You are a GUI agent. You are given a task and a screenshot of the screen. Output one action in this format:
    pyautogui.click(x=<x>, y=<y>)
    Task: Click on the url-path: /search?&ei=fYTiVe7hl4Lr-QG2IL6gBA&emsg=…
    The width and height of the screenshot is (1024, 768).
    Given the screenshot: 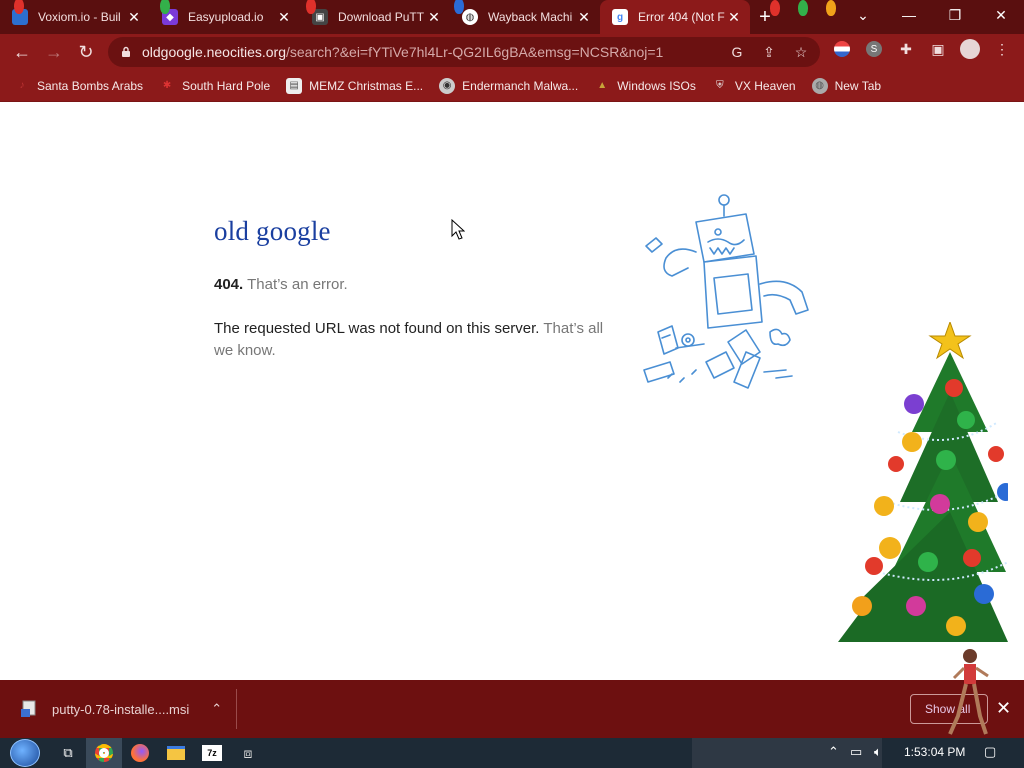 What is the action you would take?
    pyautogui.click(x=475, y=52)
    